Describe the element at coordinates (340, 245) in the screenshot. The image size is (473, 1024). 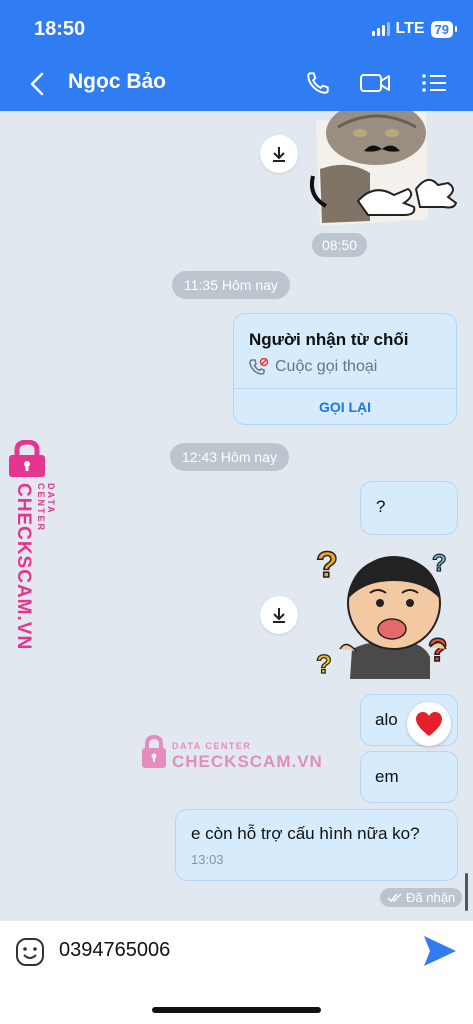
I see `sticker-timestamp: 08:50` at that location.